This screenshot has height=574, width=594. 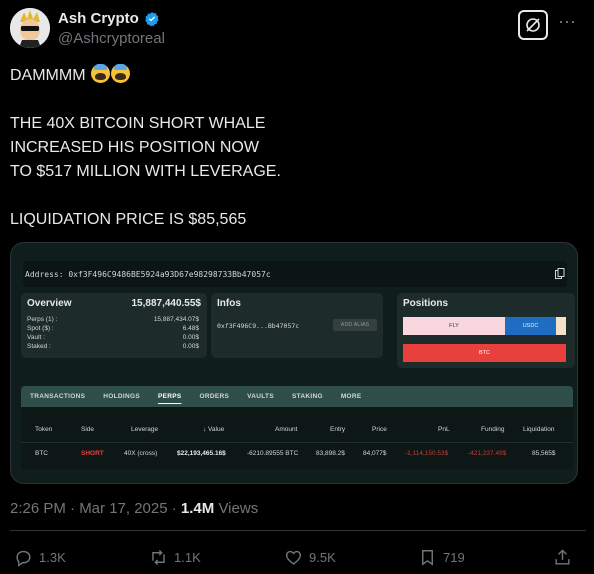 I want to click on share-icon, so click(x=562, y=557).